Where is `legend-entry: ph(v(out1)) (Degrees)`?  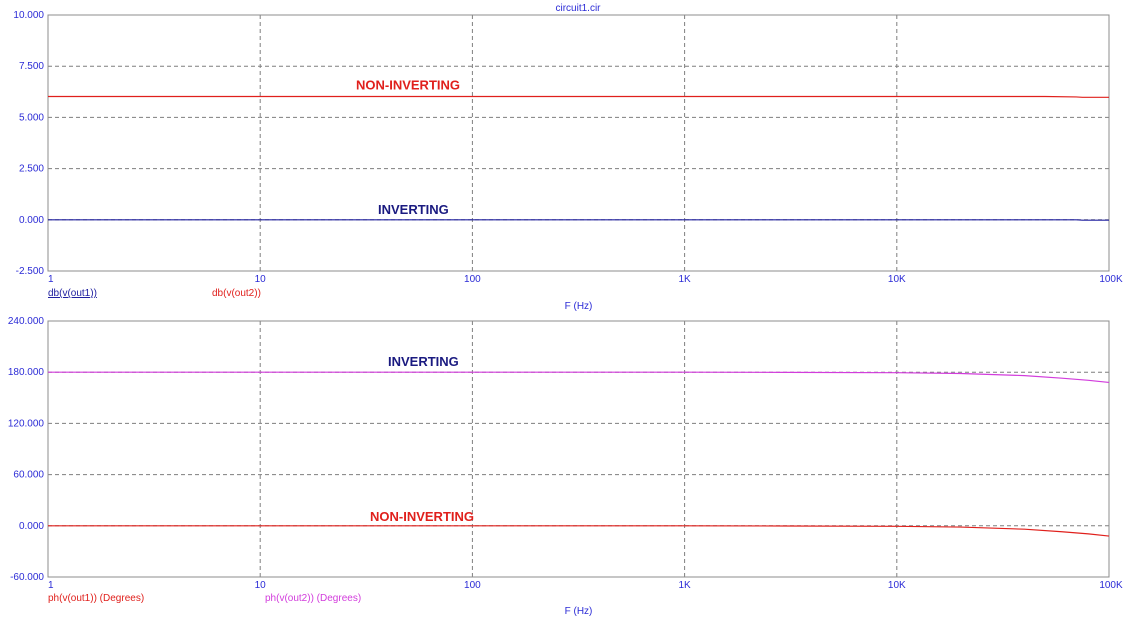
legend-entry: ph(v(out1)) (Degrees) is located at coordinates (96, 598).